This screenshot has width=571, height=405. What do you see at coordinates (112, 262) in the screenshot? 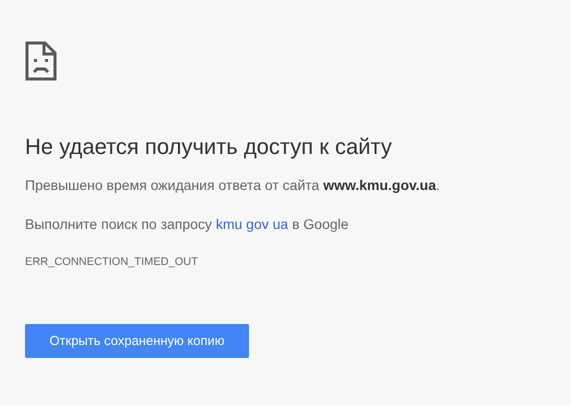
I see `error-code: ERR_CONNECTION_TIMED_OUT` at bounding box center [112, 262].